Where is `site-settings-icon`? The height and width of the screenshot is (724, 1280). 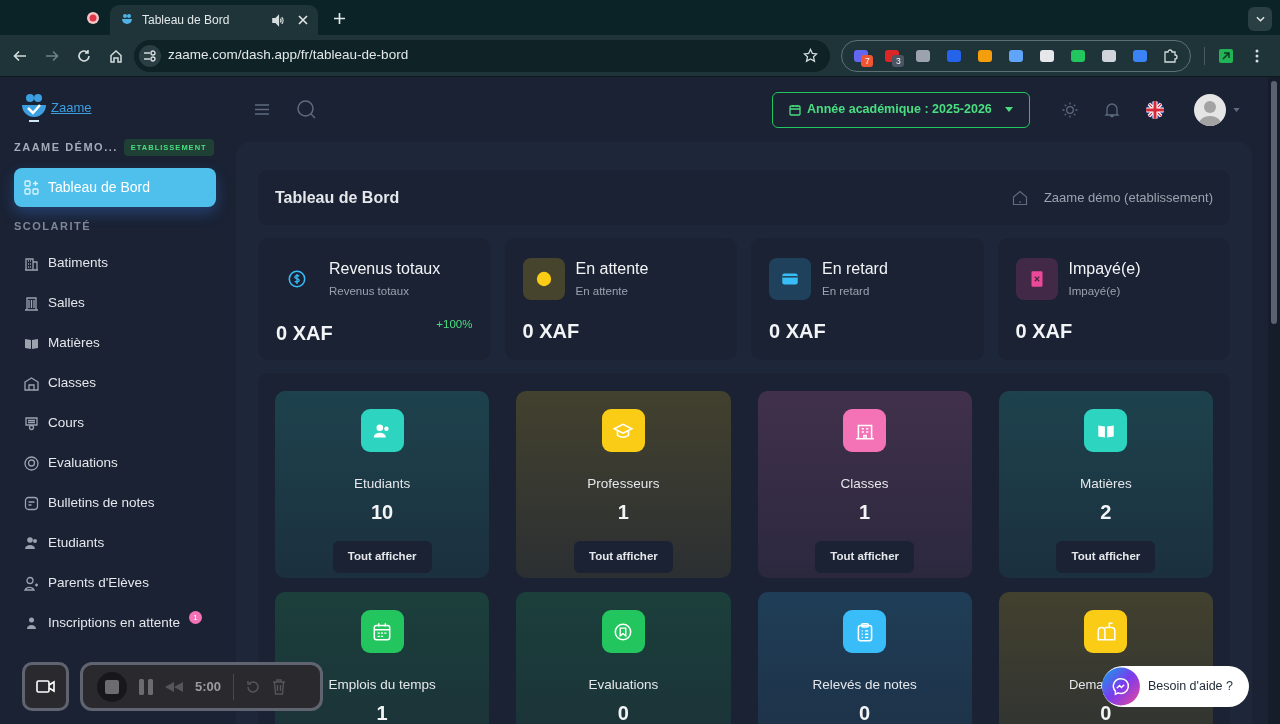
site-settings-icon is located at coordinates (150, 55).